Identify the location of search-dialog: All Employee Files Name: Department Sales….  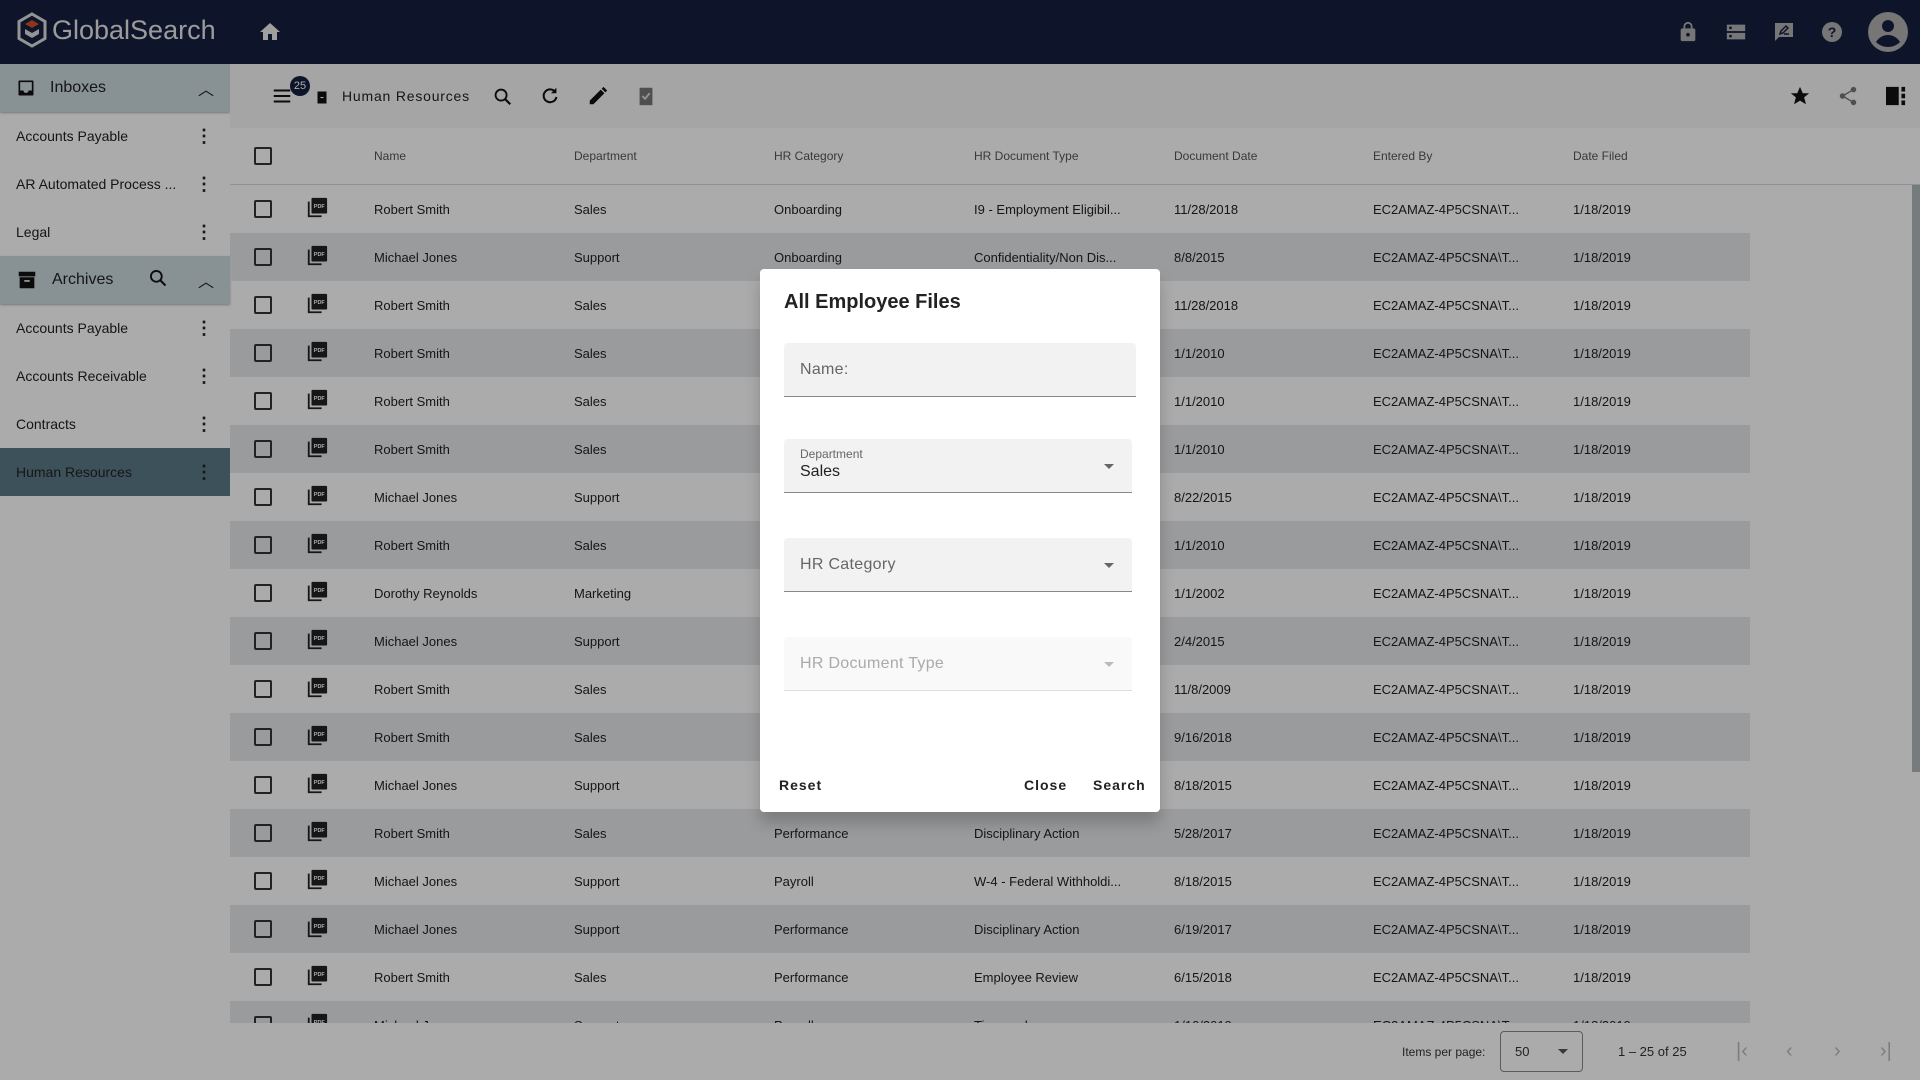
(960, 540).